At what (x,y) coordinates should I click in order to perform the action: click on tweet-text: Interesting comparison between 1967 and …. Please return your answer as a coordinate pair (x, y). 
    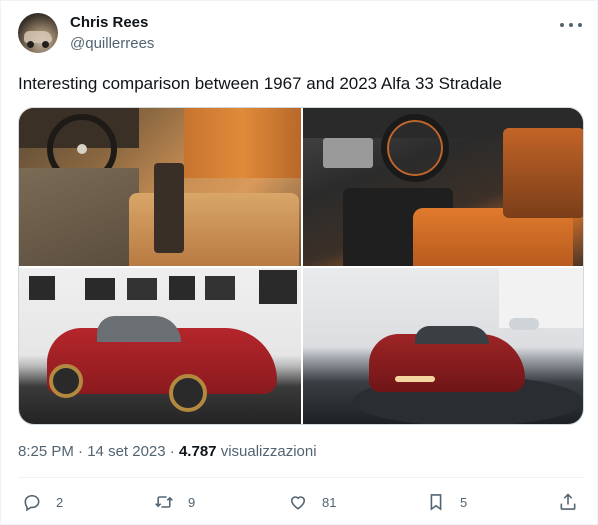
    Looking at the image, I should click on (260, 83).